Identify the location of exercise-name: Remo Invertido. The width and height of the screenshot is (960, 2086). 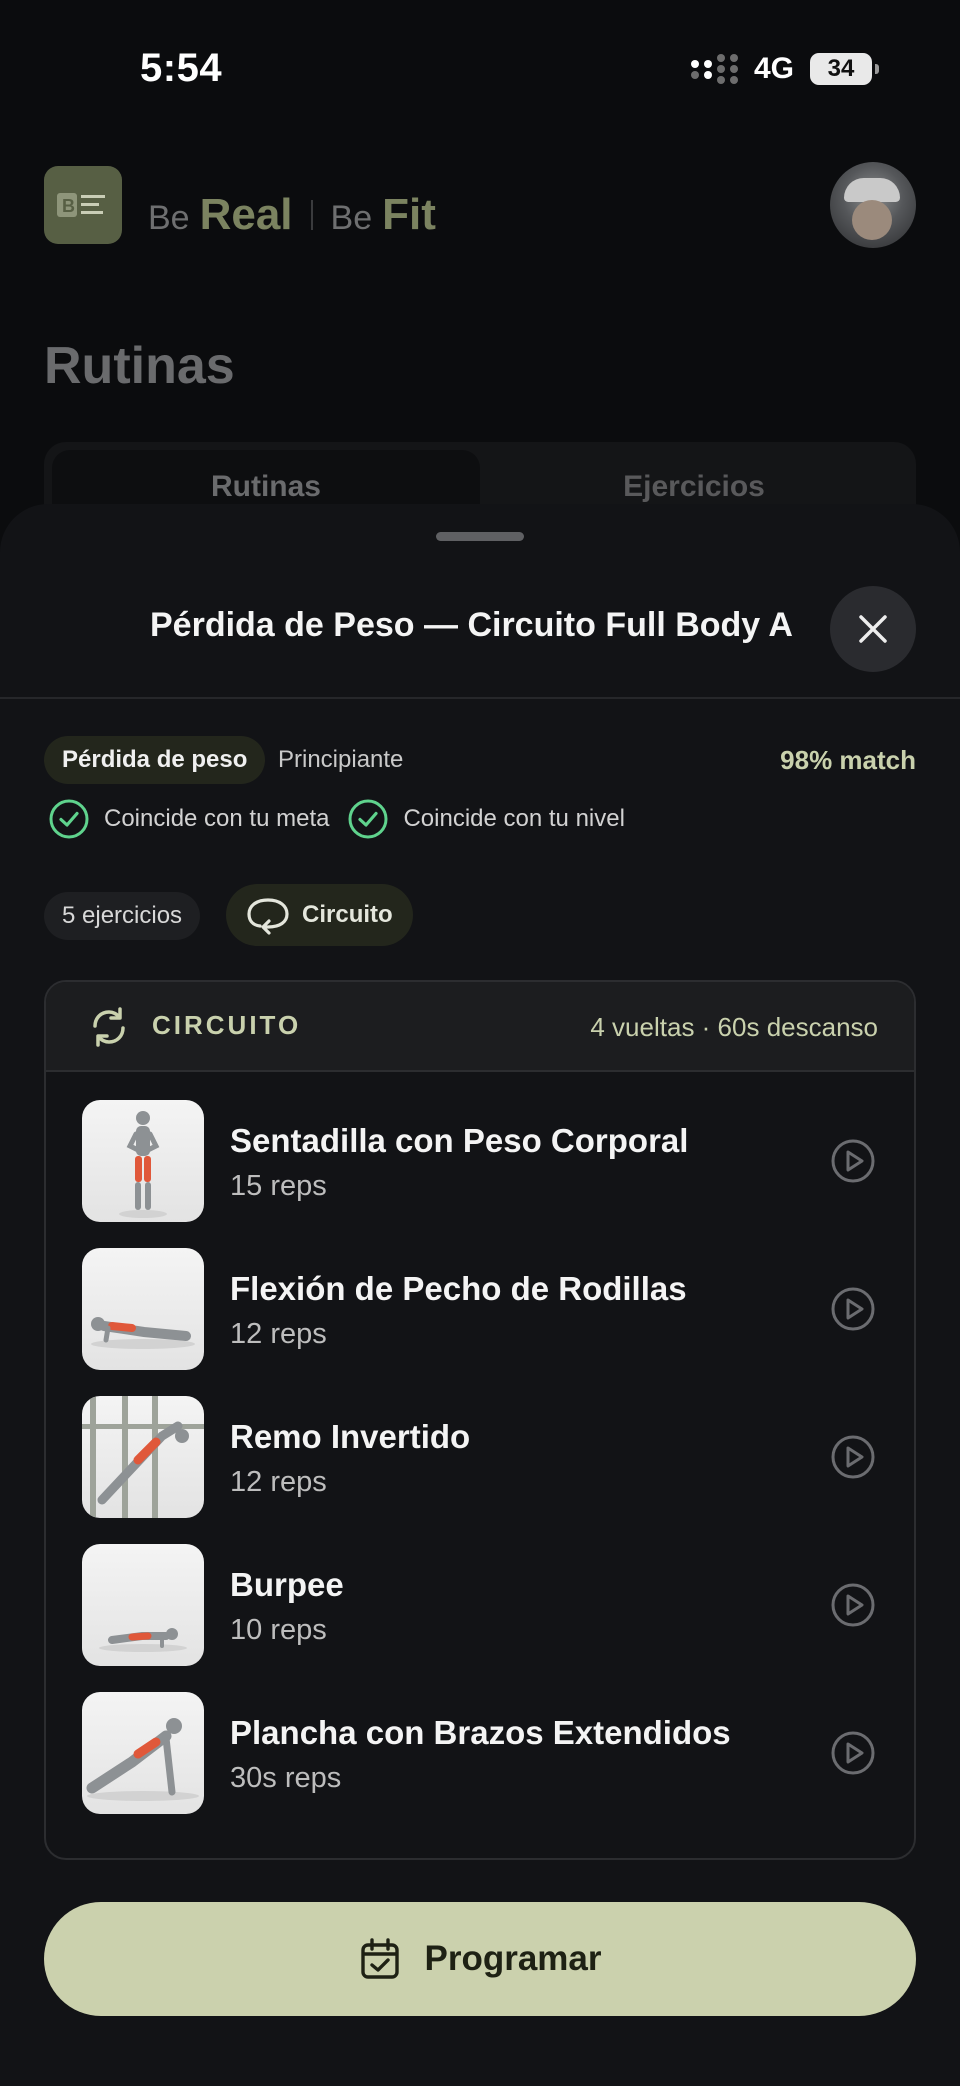
(350, 1436).